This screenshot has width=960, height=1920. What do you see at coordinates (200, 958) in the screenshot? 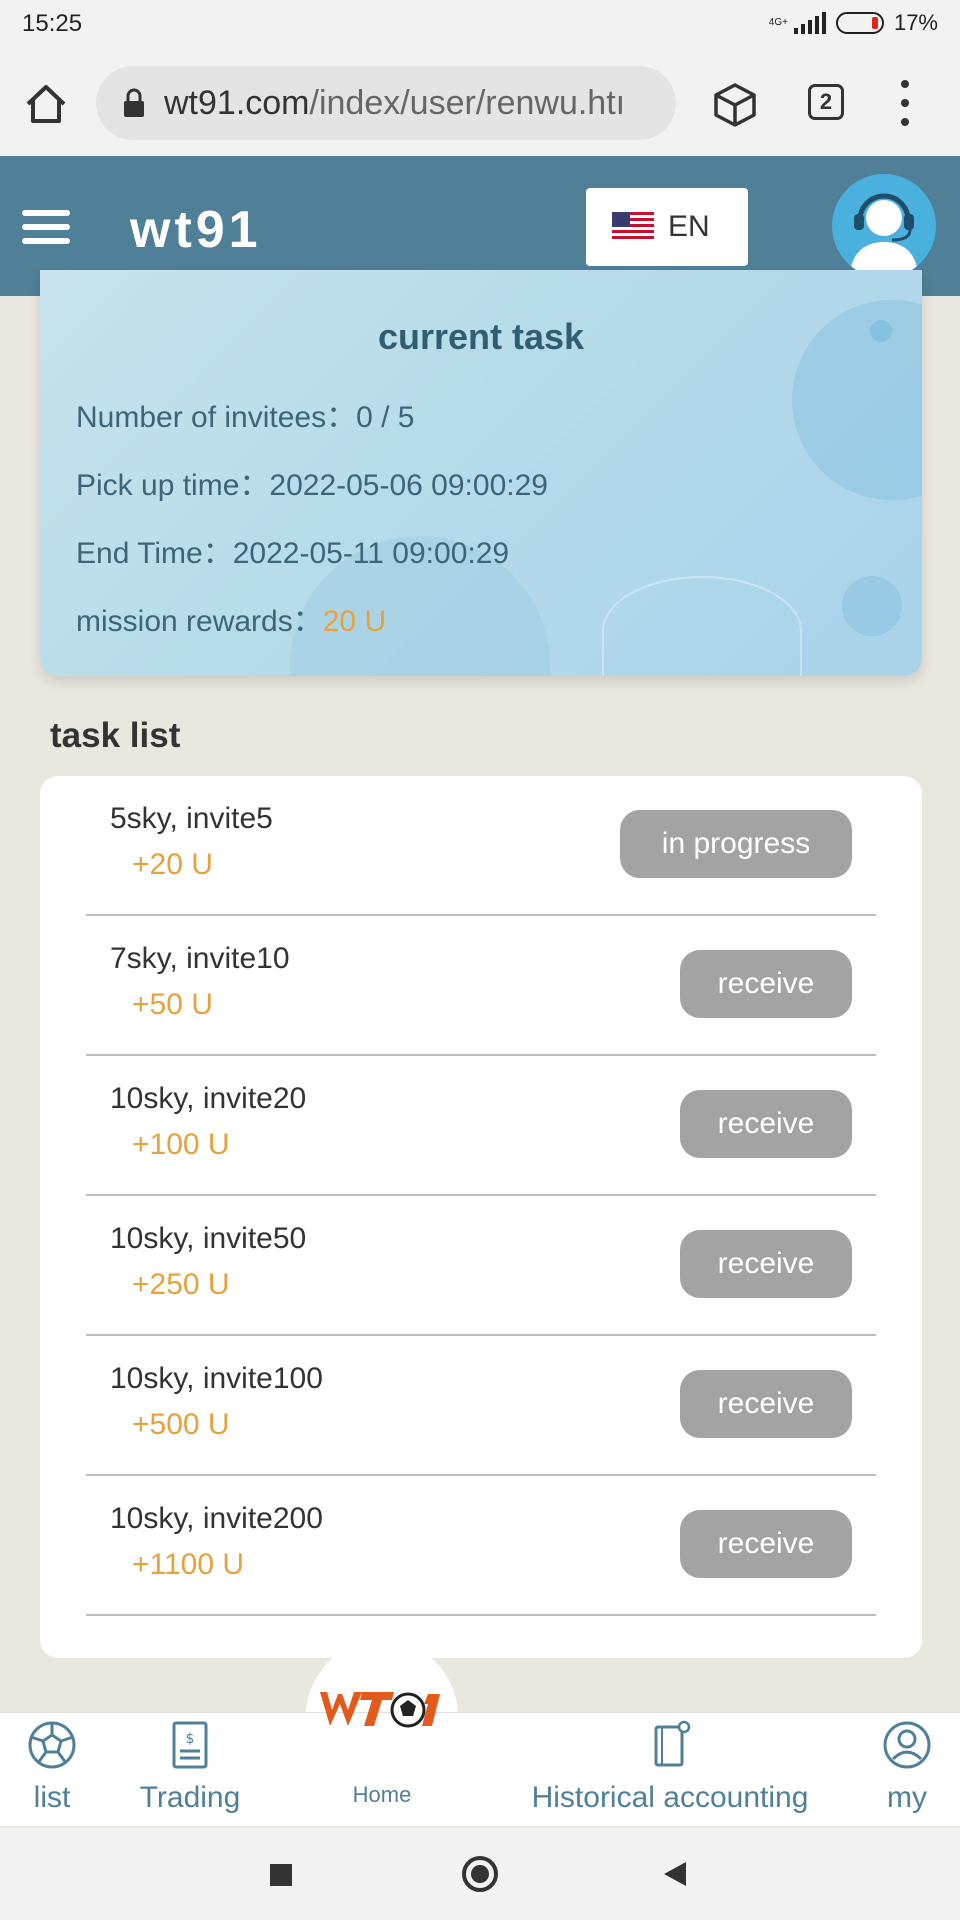
I see `task-name: 7sky, invite10` at bounding box center [200, 958].